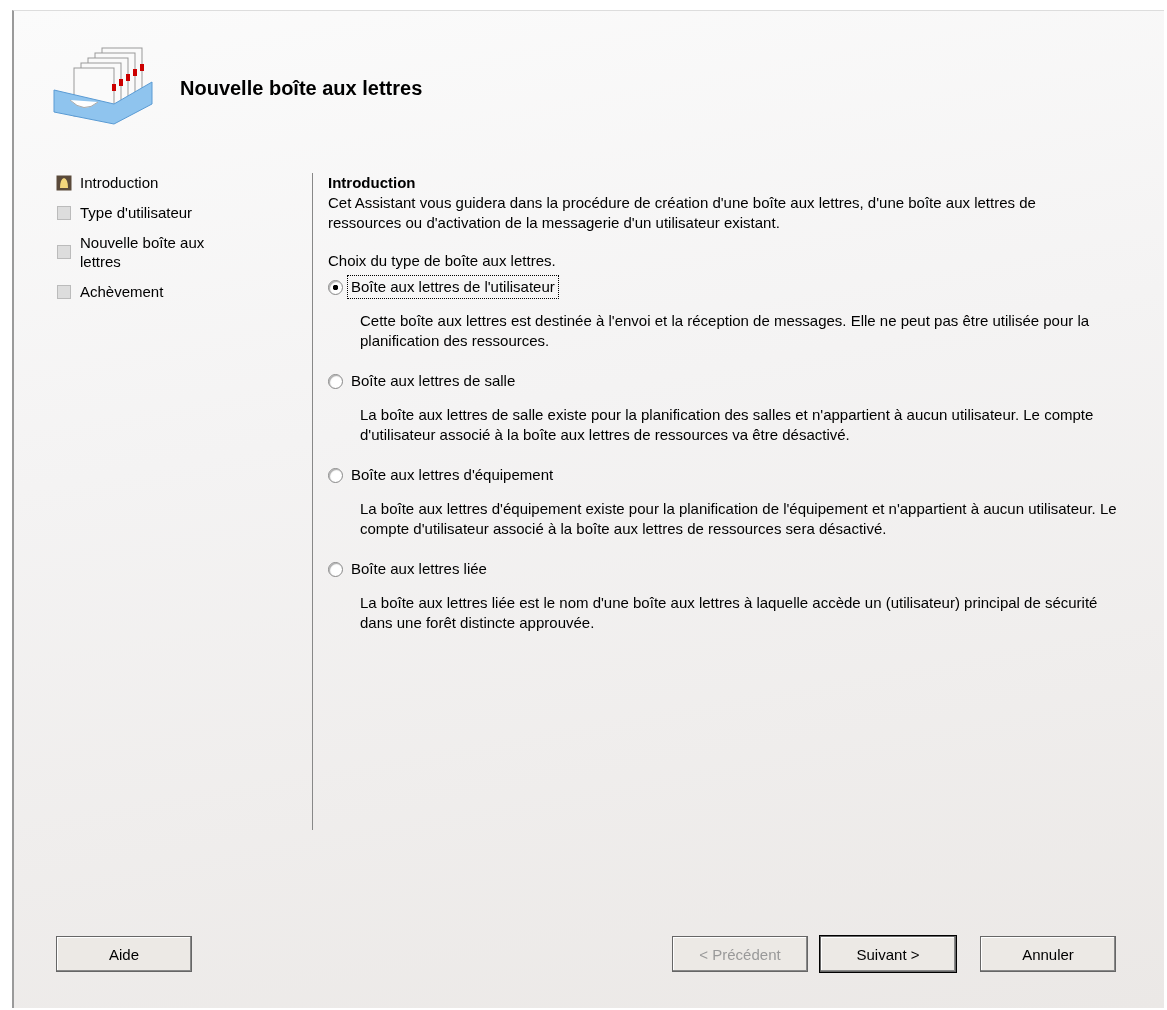  What do you see at coordinates (143, 252) in the screenshot?
I see `step-label: Nouvelle boîte aux lettres` at bounding box center [143, 252].